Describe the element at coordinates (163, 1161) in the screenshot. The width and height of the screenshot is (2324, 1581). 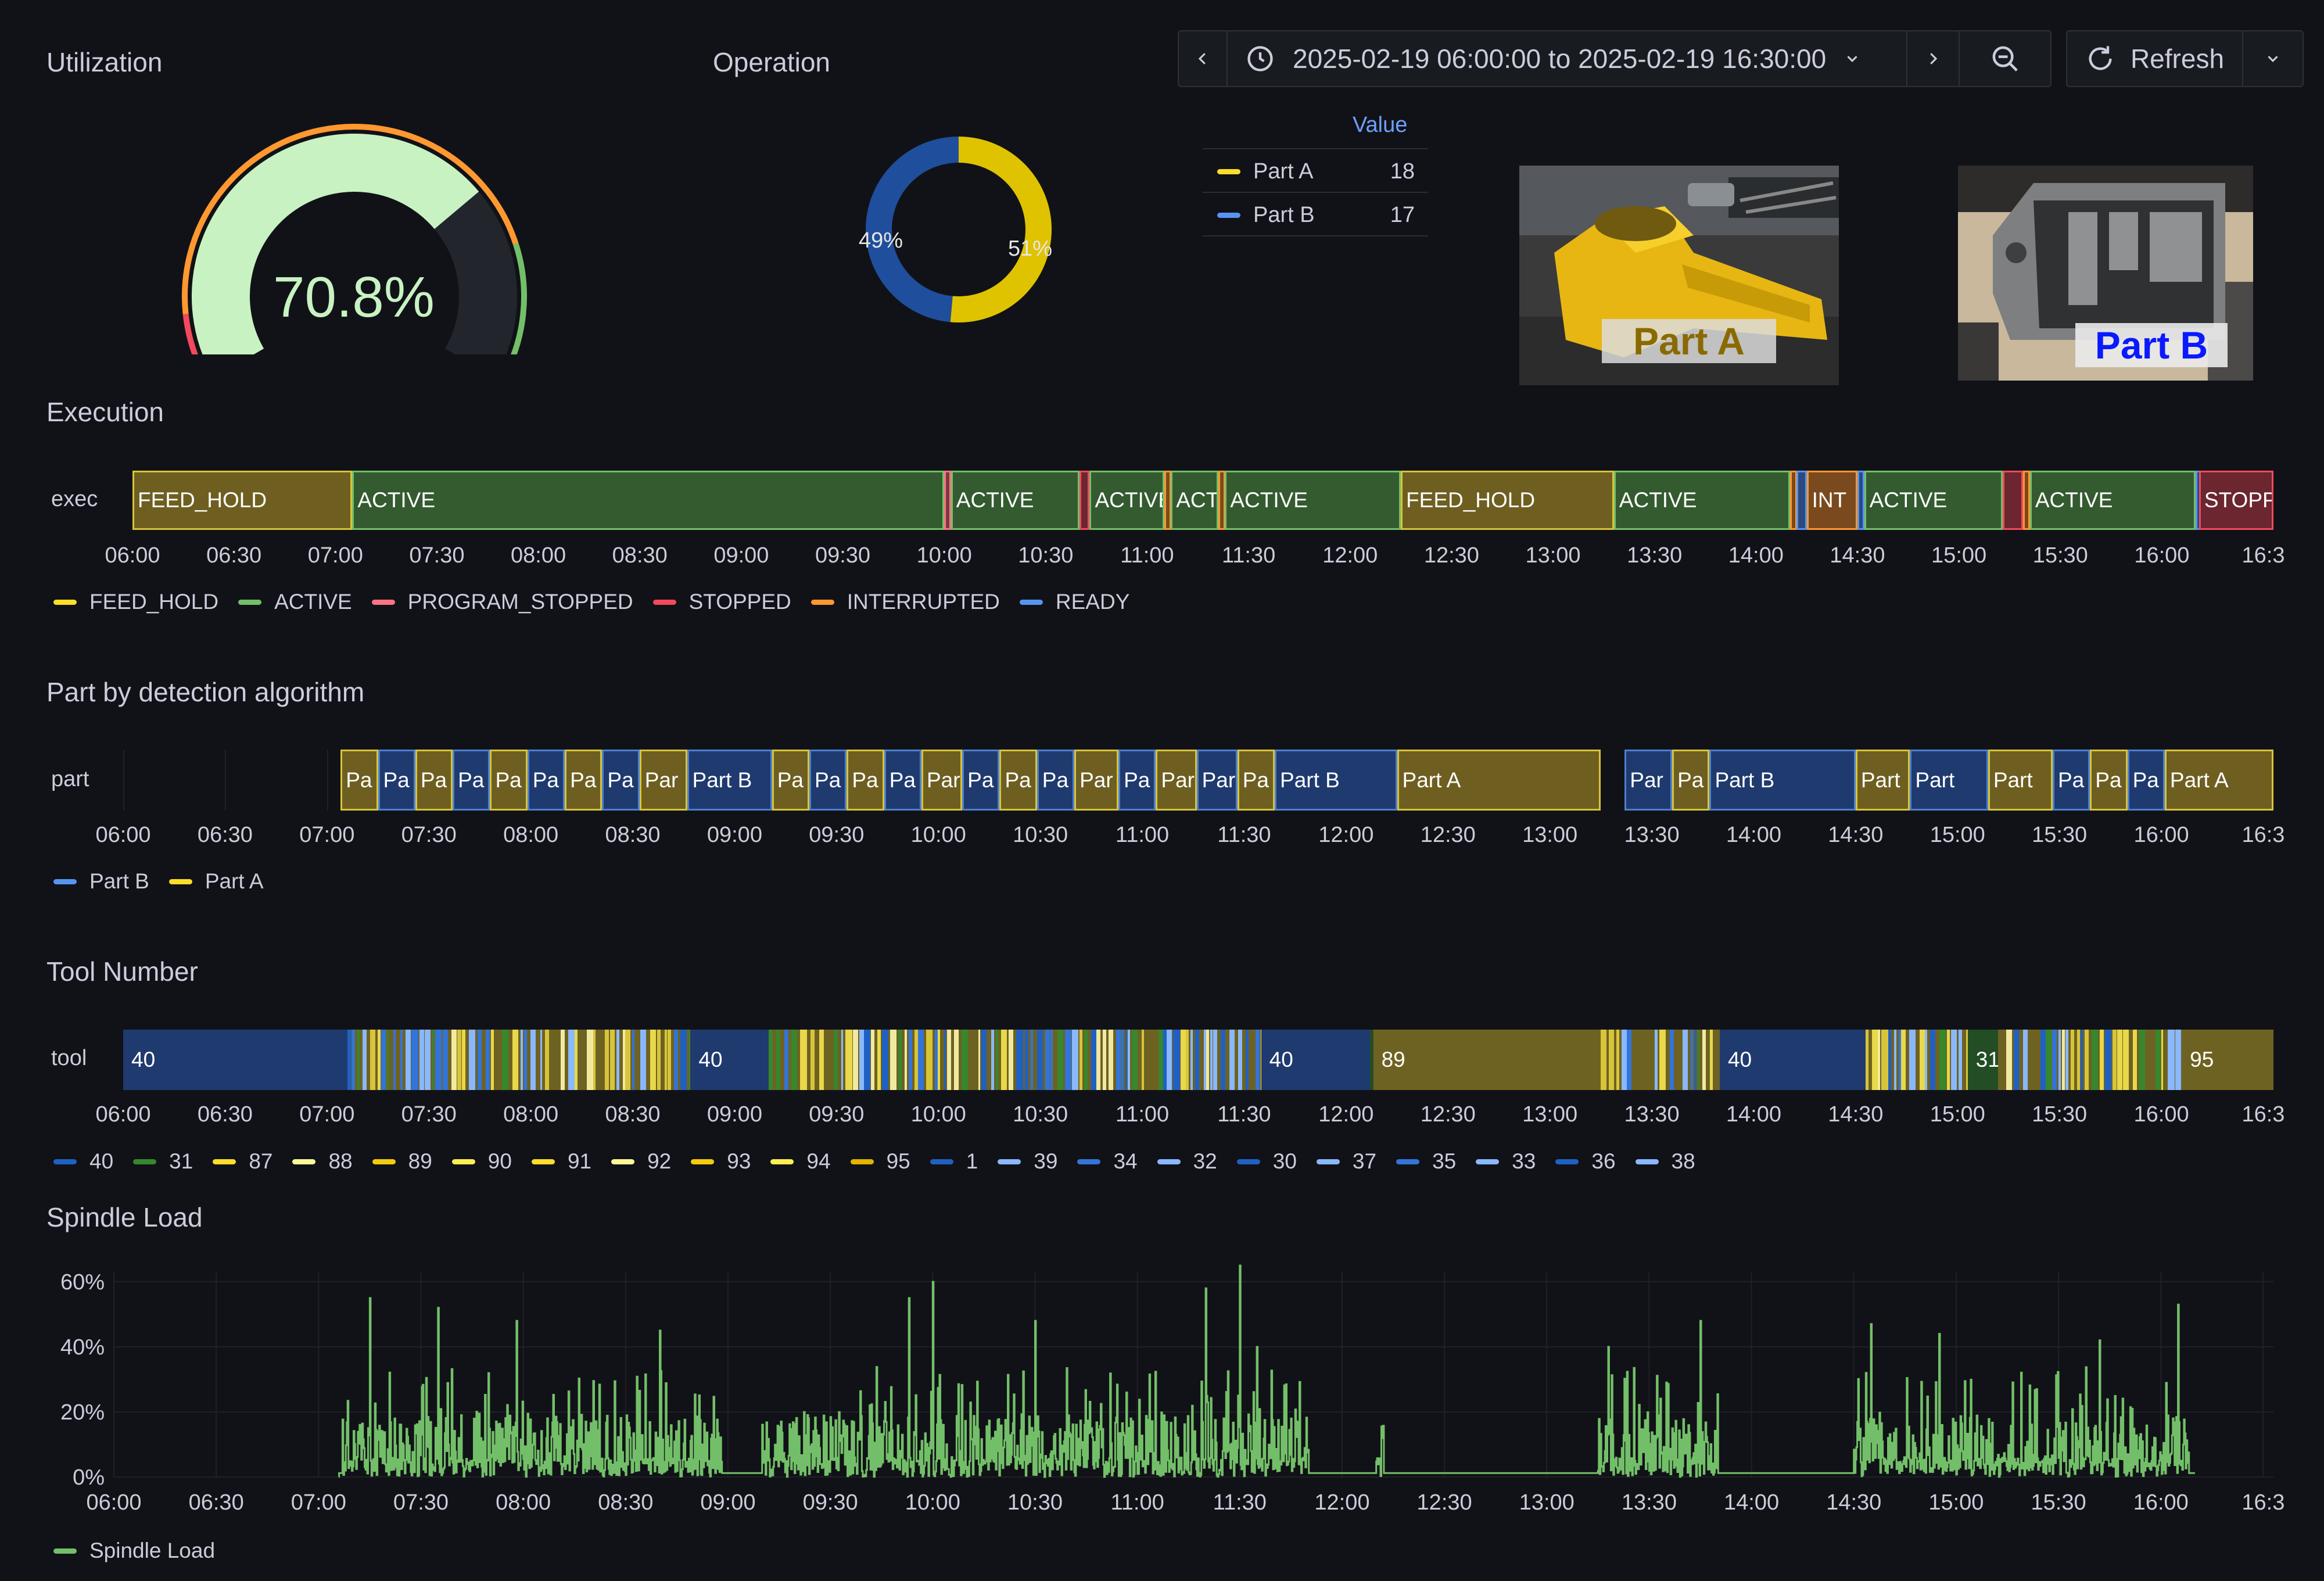
I see `legend-item-31: 31` at that location.